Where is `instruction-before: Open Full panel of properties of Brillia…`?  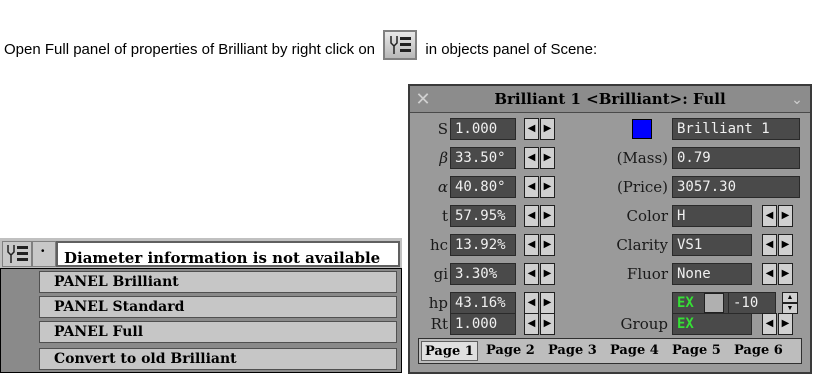 instruction-before: Open Full panel of properties of Brillia… is located at coordinates (190, 49).